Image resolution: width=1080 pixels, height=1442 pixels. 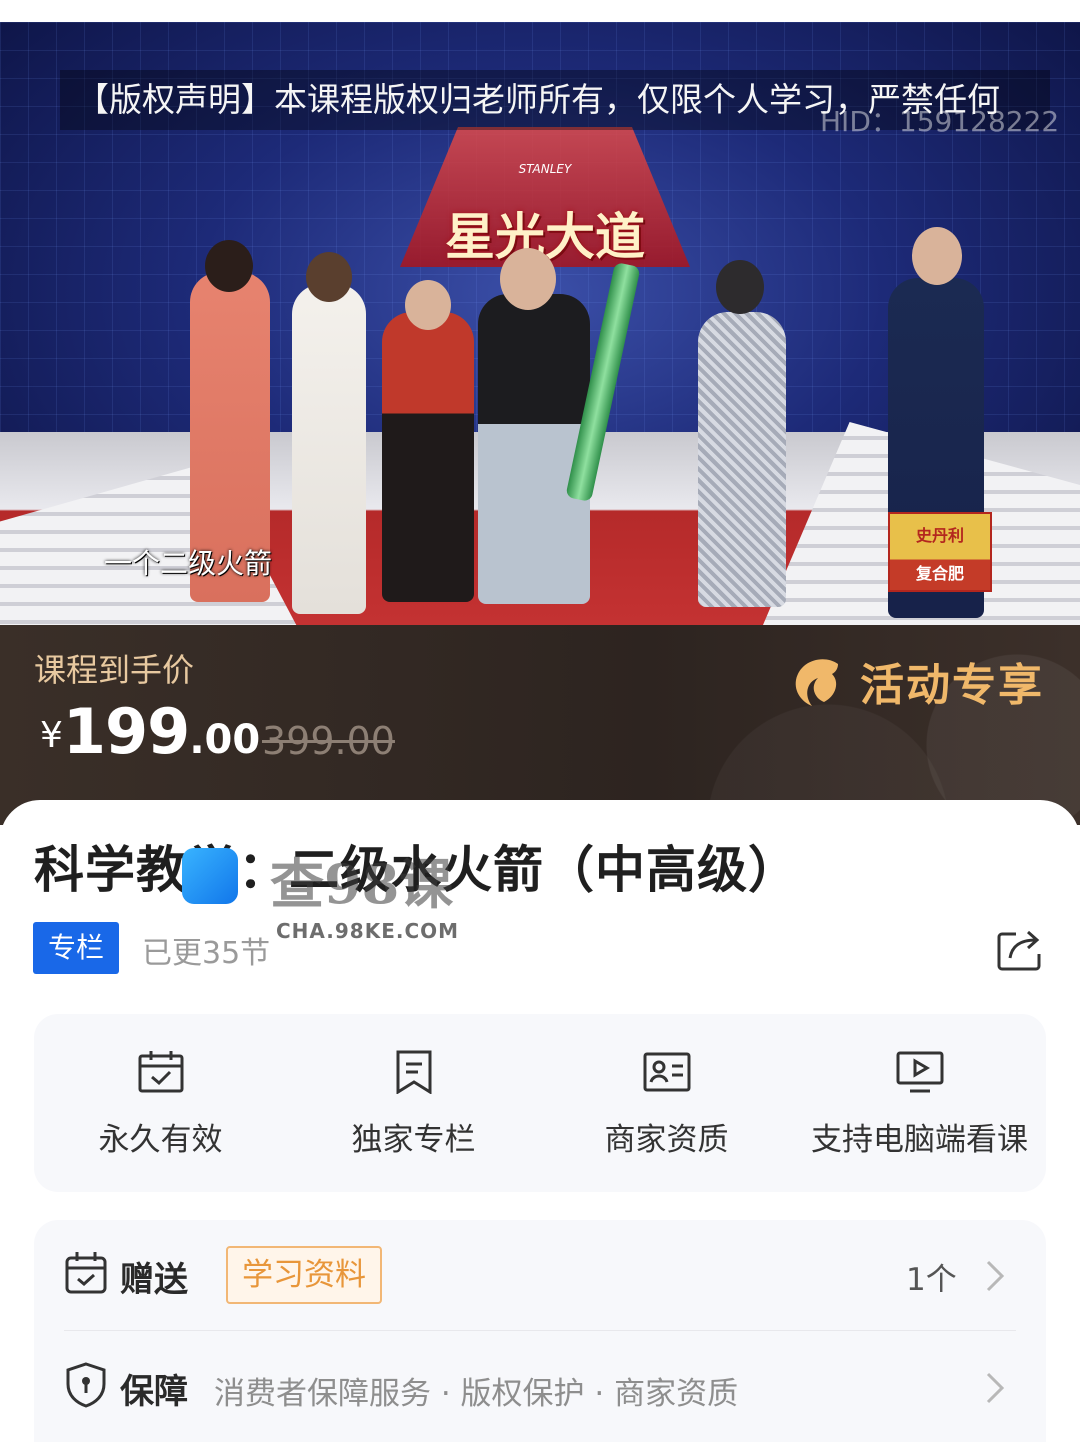 I want to click on share-icon, so click(x=1020, y=949).